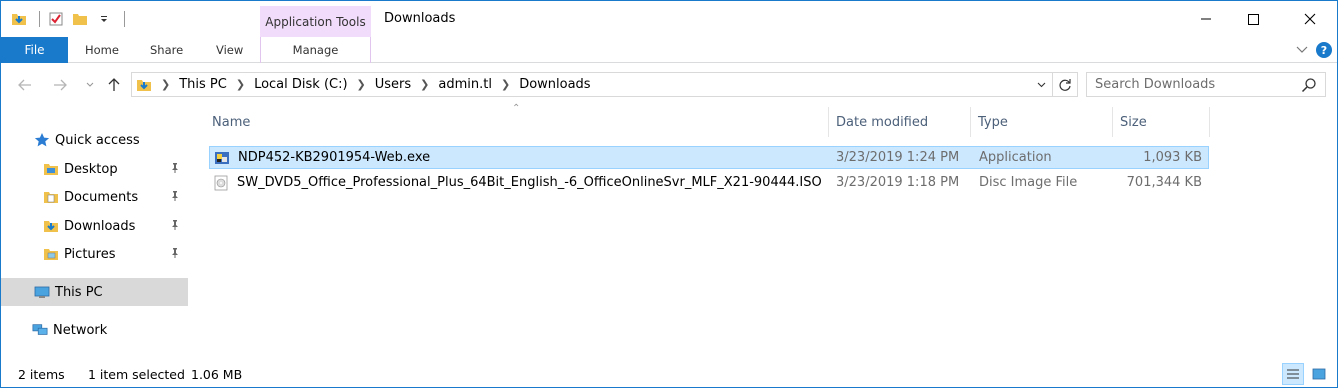 The image size is (1338, 388). I want to click on column-header-size: Size, so click(1161, 122).